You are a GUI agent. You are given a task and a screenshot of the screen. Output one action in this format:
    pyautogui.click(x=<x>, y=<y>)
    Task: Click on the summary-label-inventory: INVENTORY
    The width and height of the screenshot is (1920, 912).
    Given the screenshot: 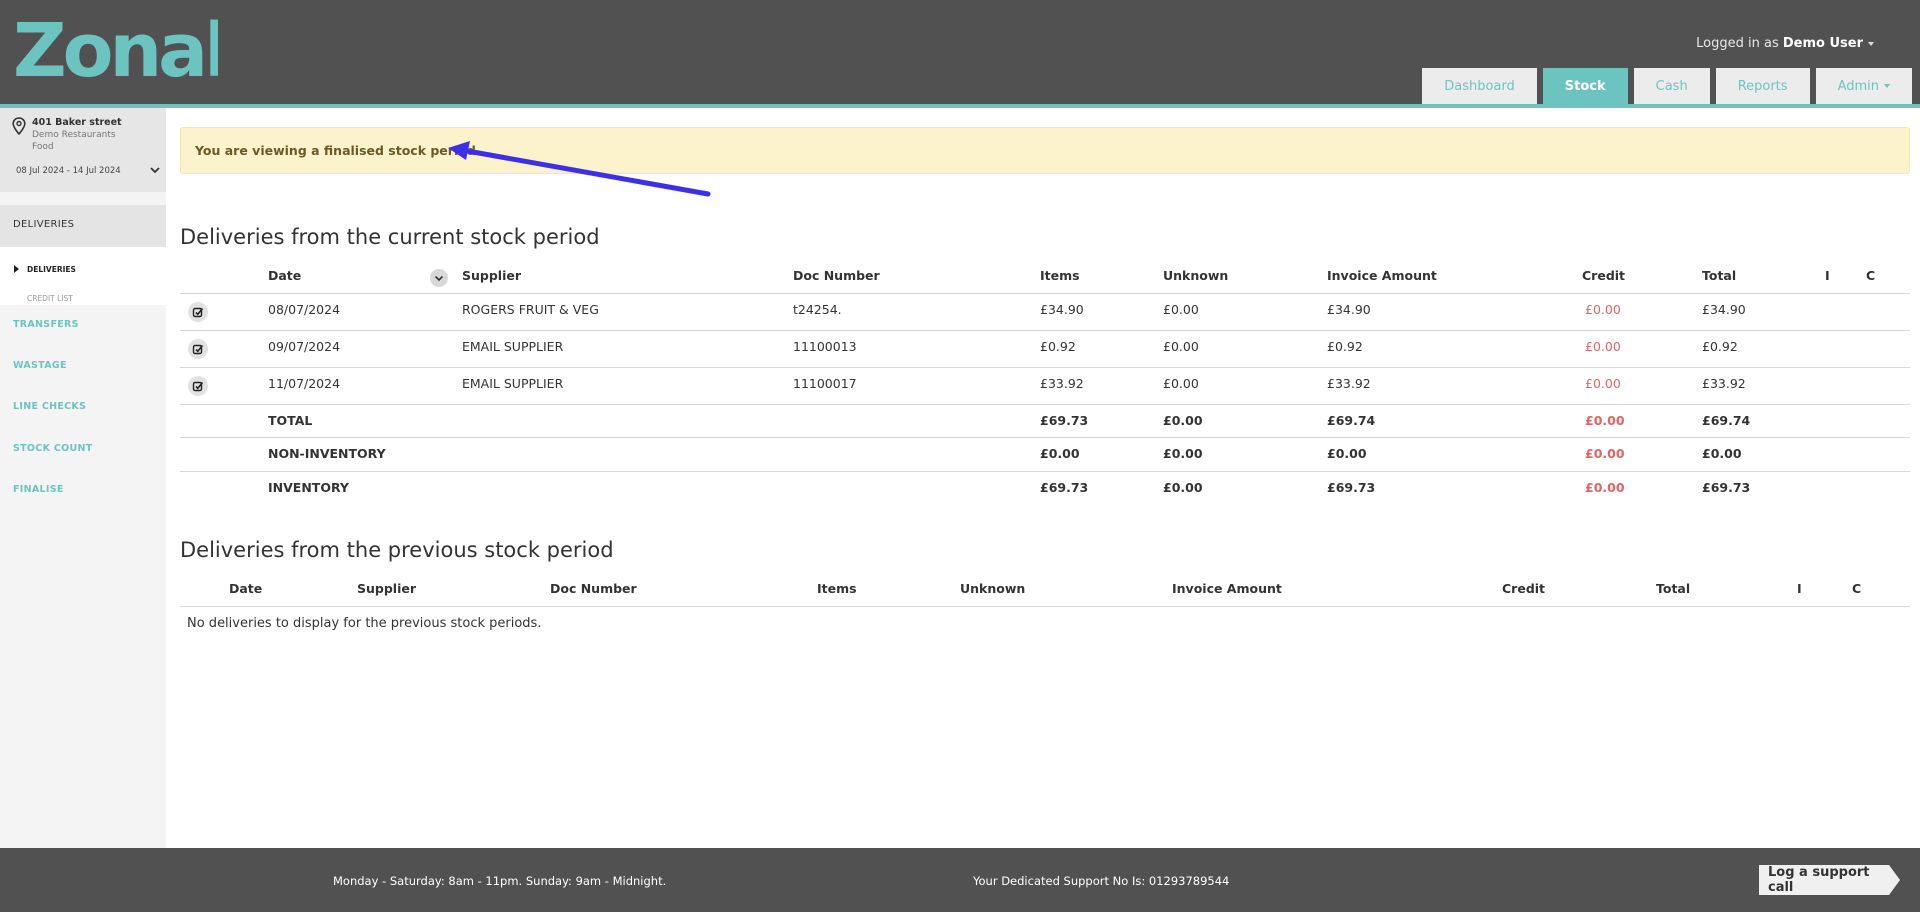 What is the action you would take?
    pyautogui.click(x=308, y=487)
    